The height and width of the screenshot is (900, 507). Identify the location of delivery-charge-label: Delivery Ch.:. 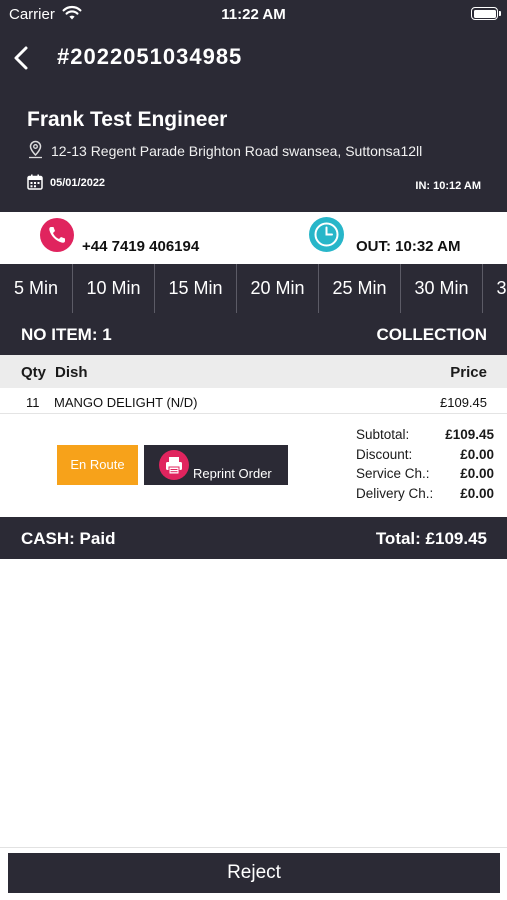
(395, 494).